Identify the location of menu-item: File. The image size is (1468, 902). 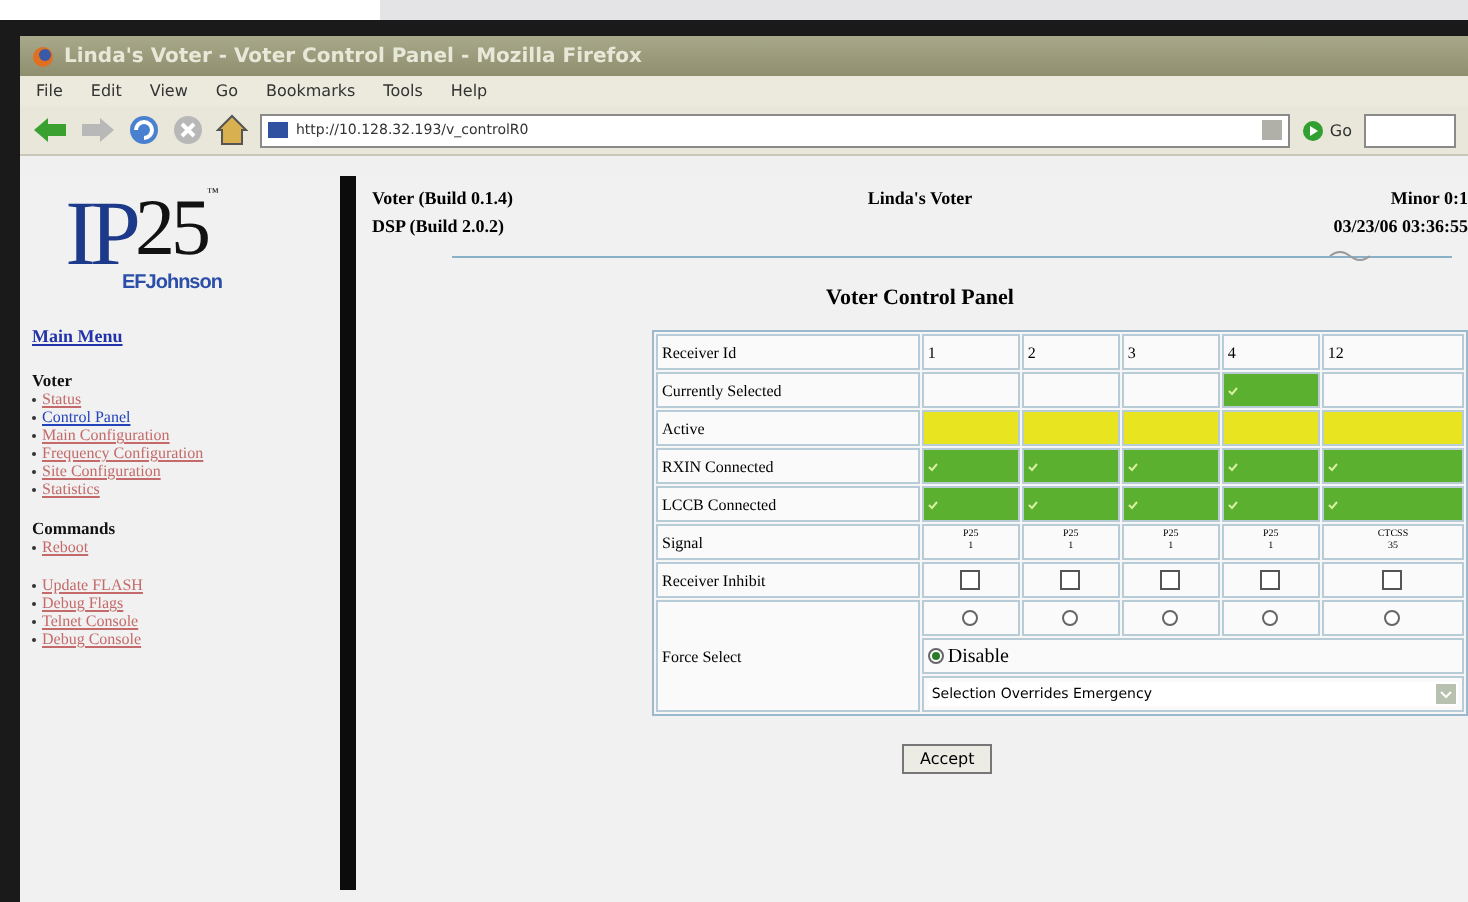
(49, 91).